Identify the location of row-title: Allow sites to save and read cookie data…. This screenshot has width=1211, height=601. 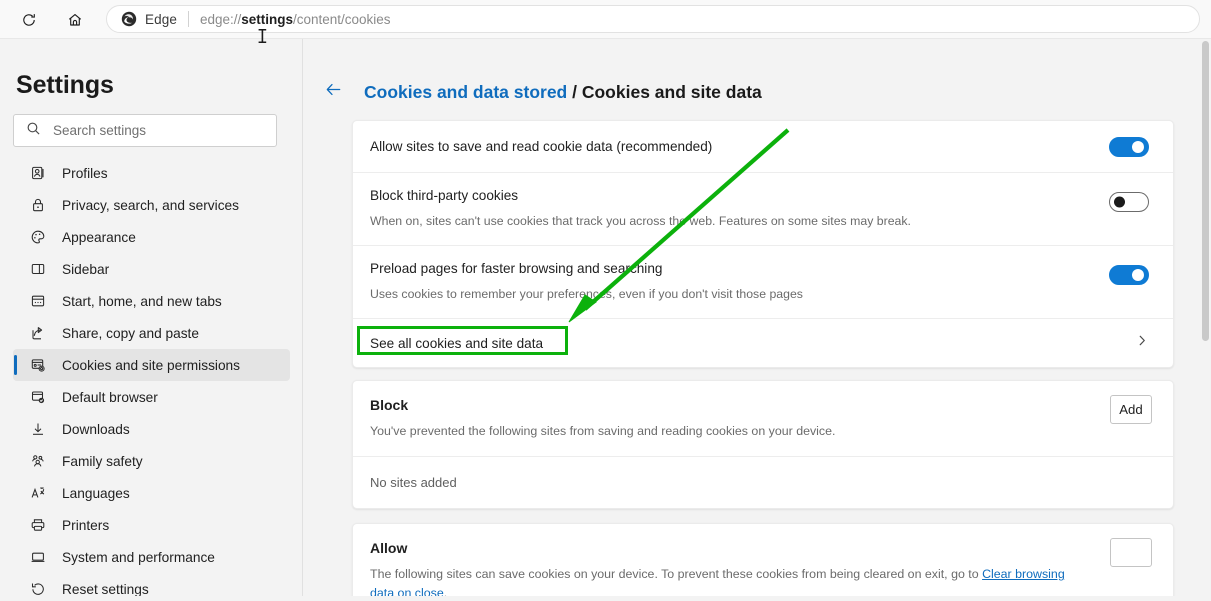
(541, 146).